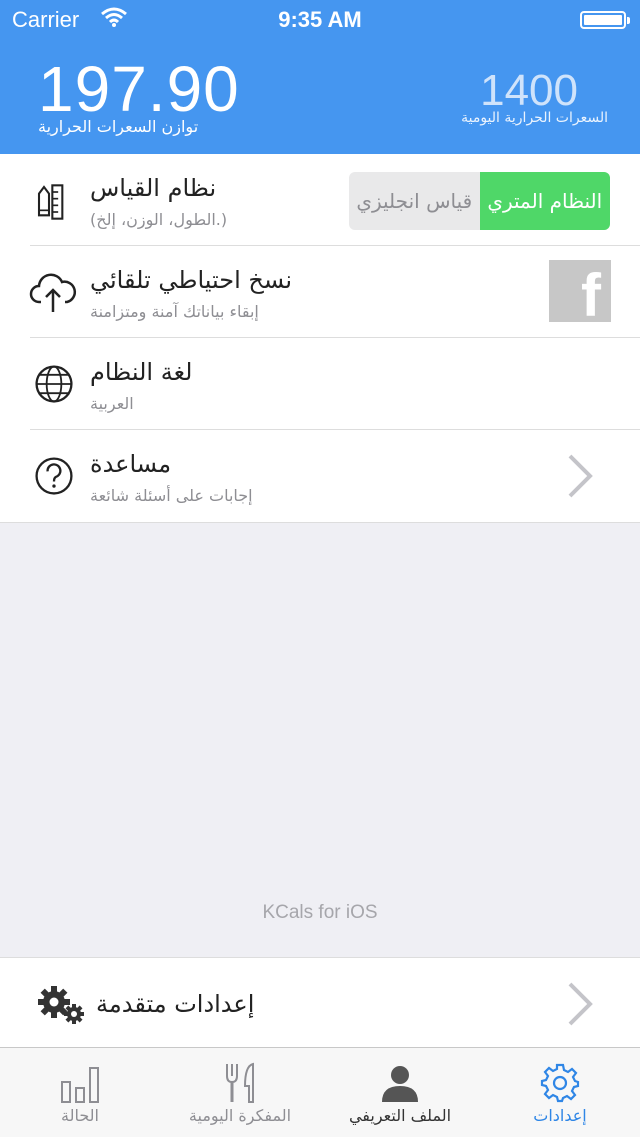  What do you see at coordinates (175, 1004) in the screenshot?
I see `advanced-settings-title: إعدادات متقدمة` at bounding box center [175, 1004].